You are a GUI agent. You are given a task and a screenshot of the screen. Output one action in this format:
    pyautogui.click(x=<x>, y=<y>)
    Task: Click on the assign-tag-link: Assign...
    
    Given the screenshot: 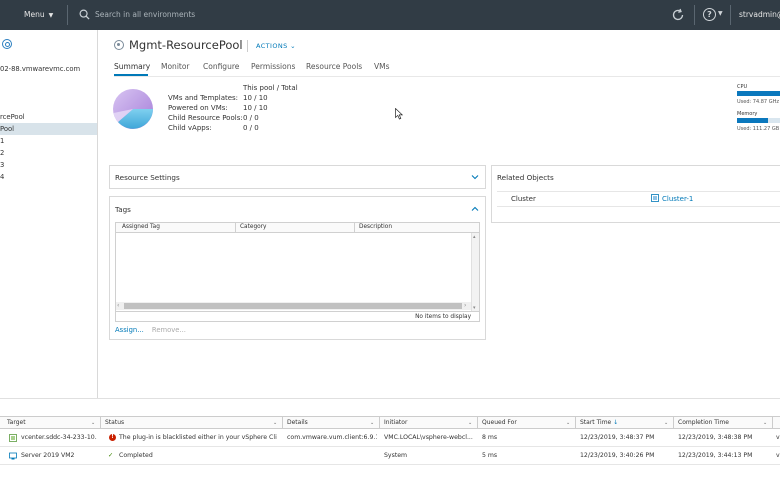 What is the action you would take?
    pyautogui.click(x=129, y=330)
    